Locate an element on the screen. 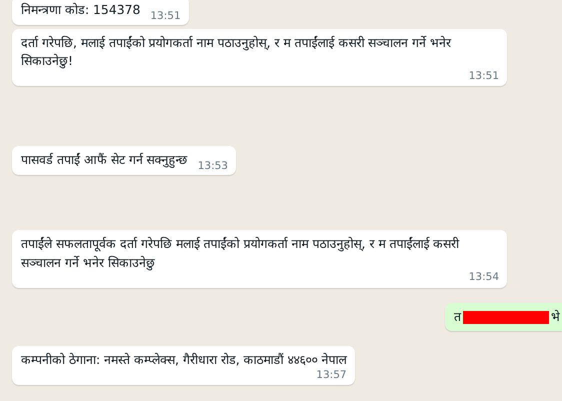  message-time: 13:54 is located at coordinates (483, 277).